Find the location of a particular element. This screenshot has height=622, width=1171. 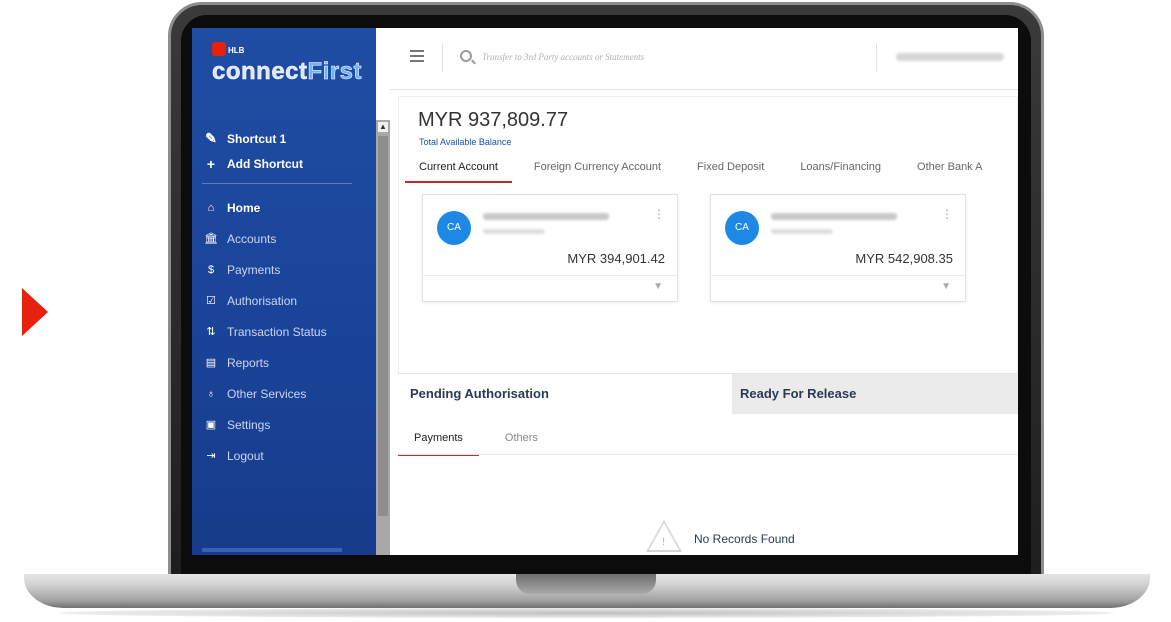

sidebar-item-logout: ⇥ Logout is located at coordinates (264, 455).